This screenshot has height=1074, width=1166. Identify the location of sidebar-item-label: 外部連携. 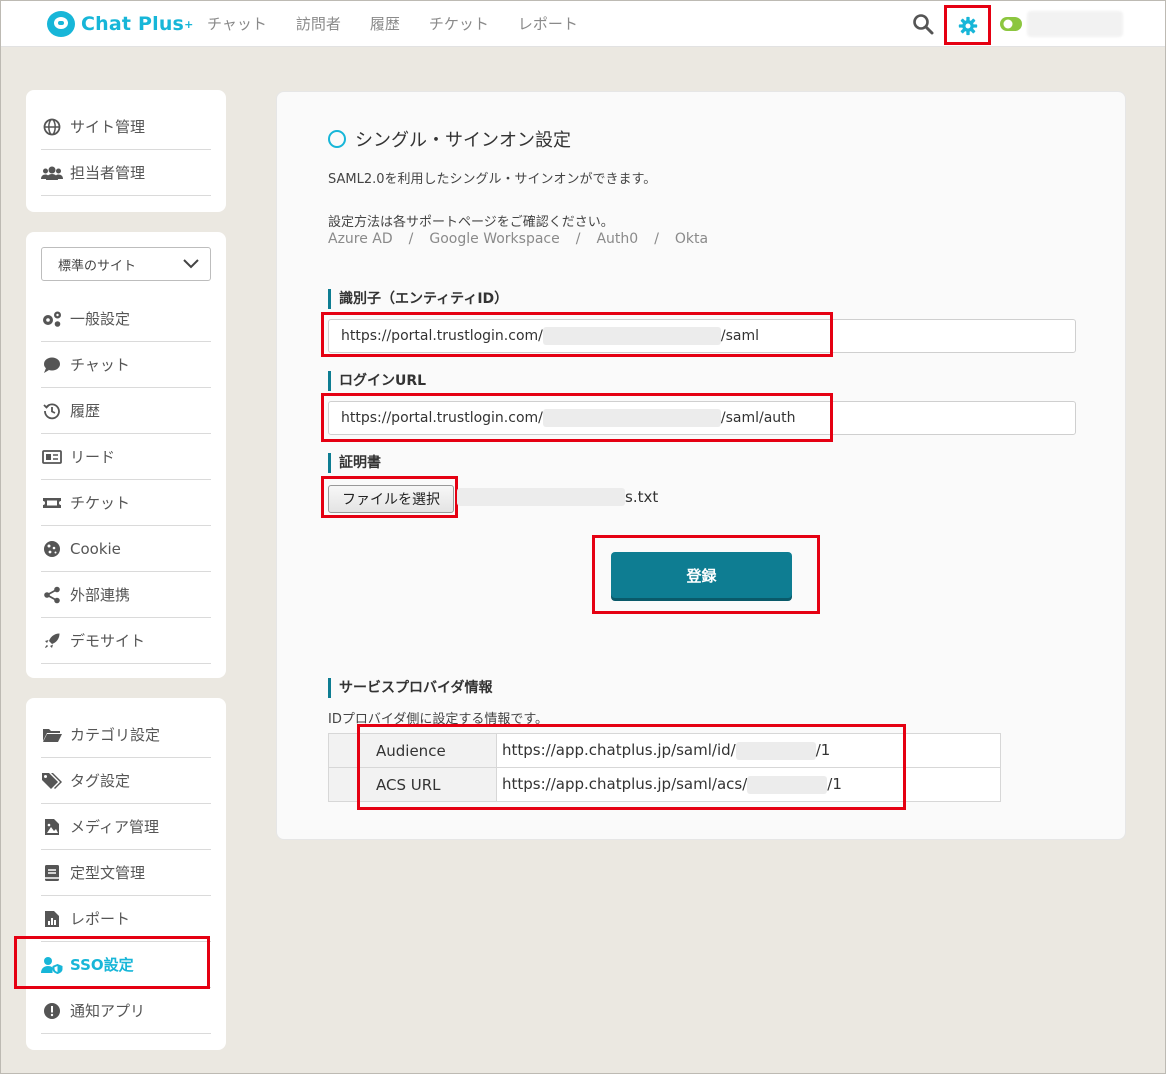
(100, 595).